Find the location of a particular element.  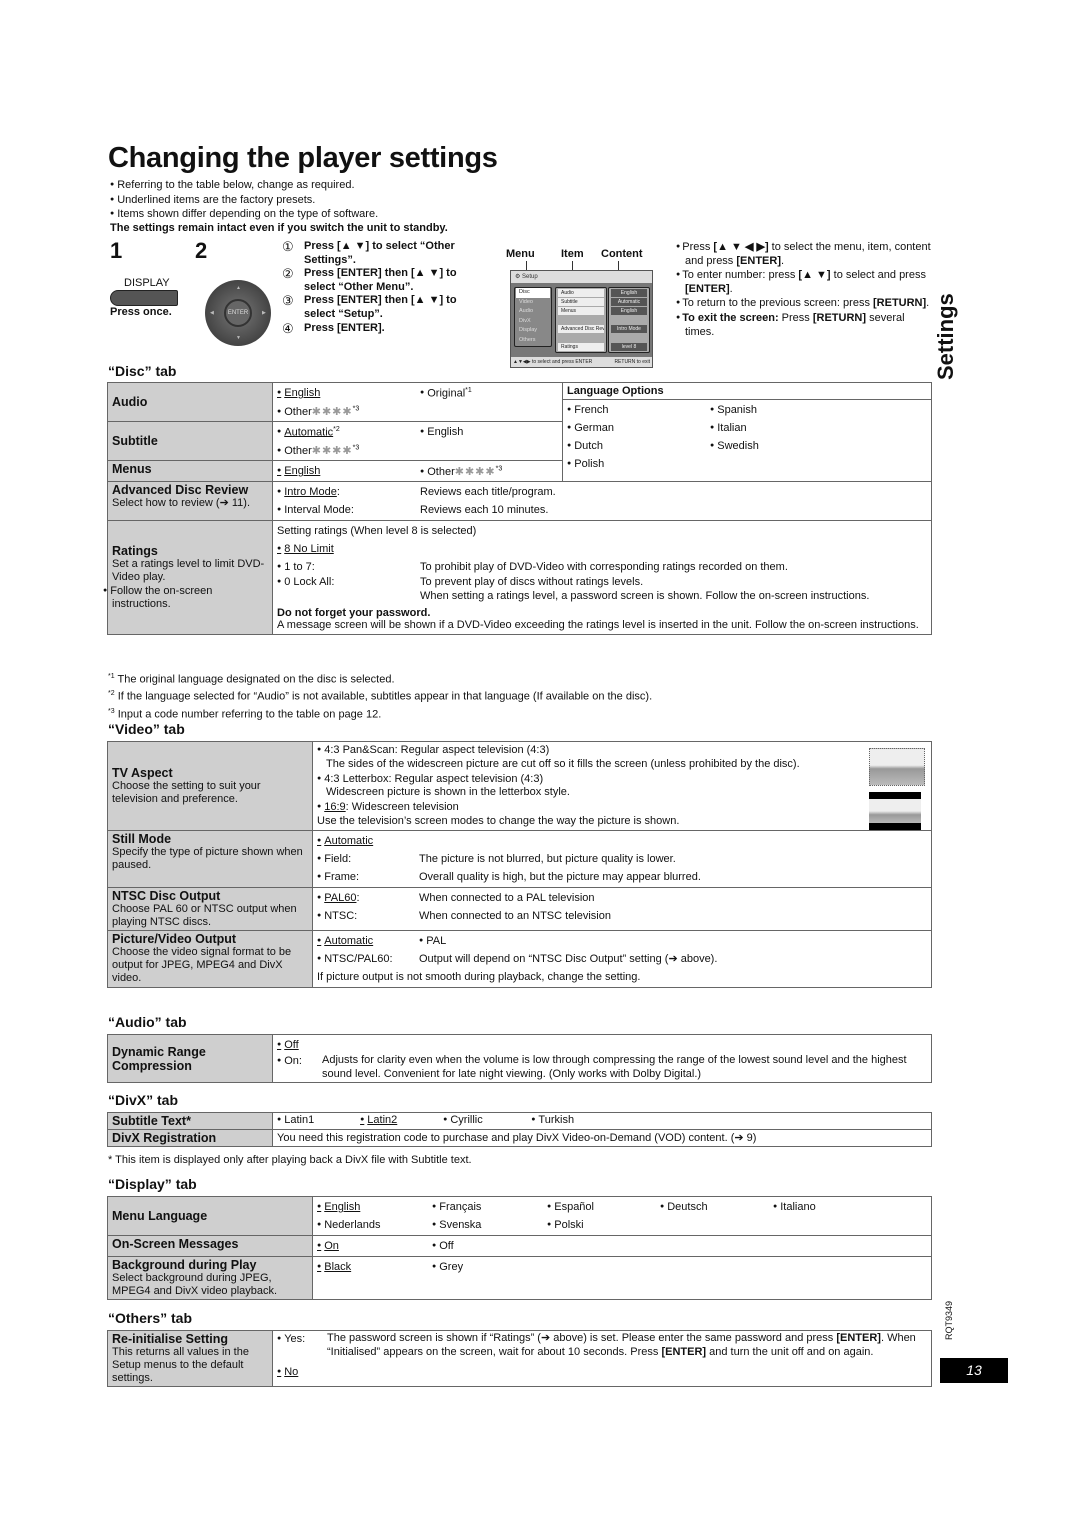

osd-menu-item: Others is located at coordinates (527, 339).